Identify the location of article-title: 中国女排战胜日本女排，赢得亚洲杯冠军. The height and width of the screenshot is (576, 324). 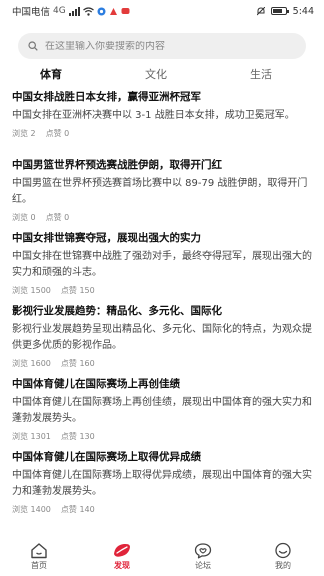
(106, 97).